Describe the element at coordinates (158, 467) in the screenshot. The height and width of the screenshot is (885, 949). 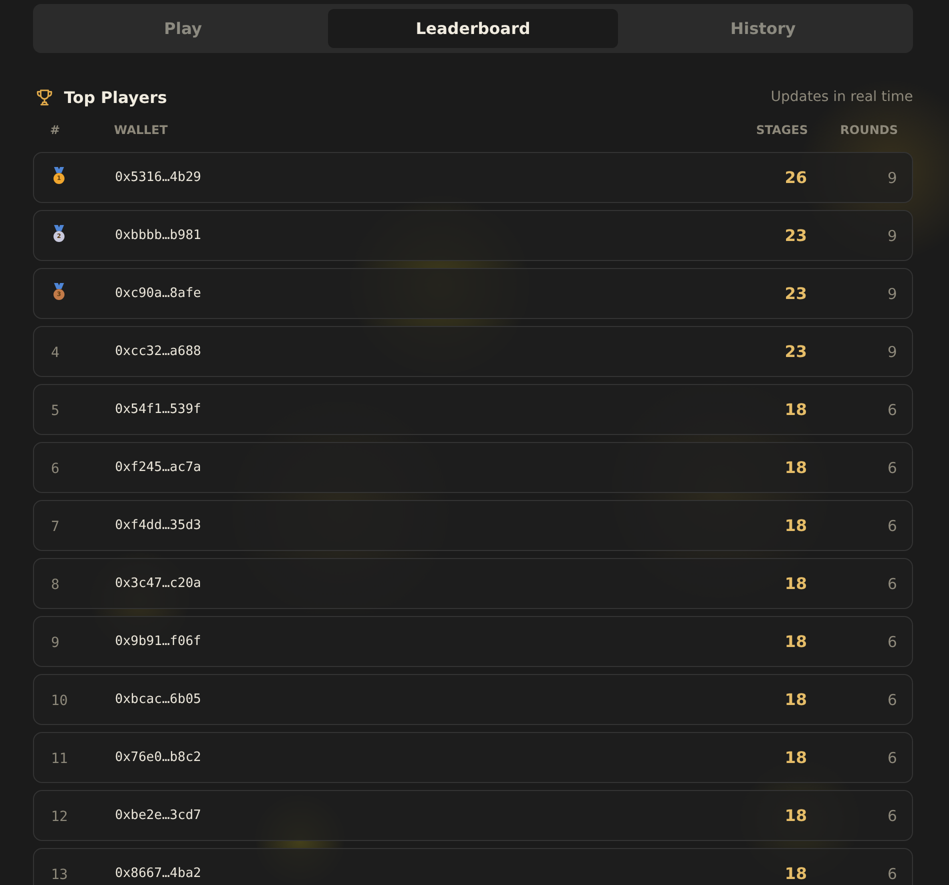
I see `wallet-address: 0xf245…ac7a` at that location.